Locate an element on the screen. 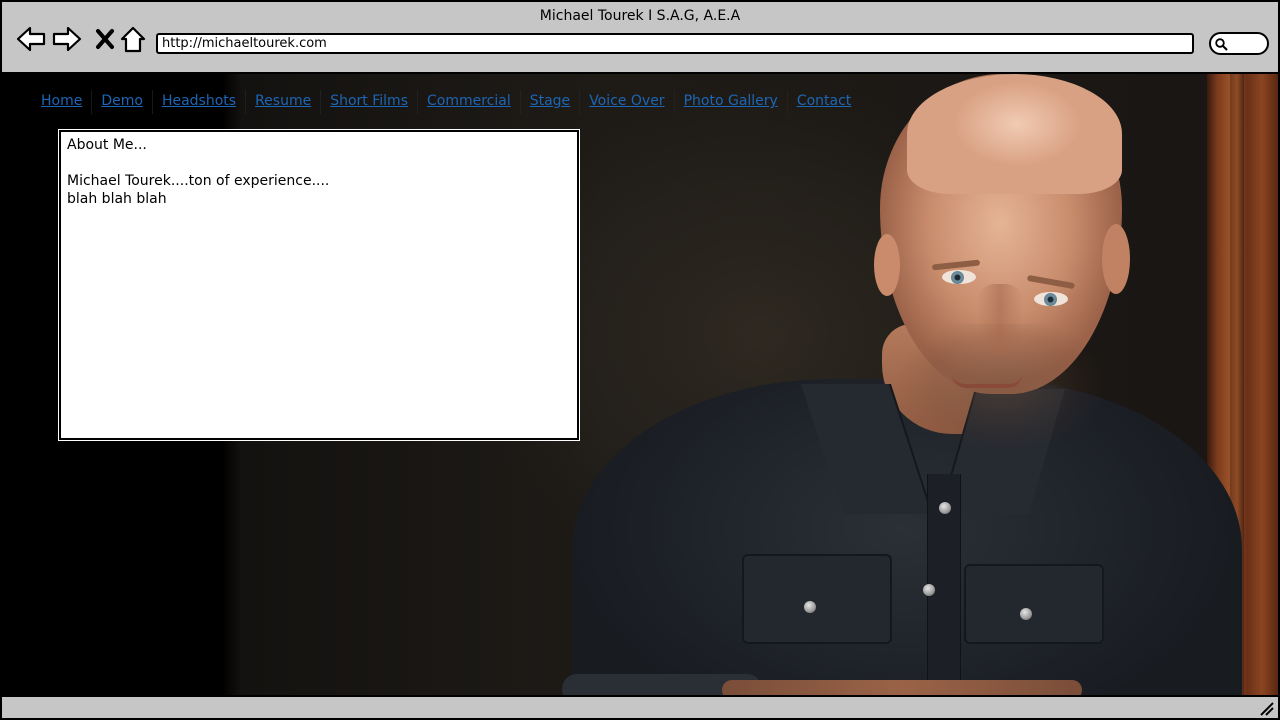  hero-photo-scalp is located at coordinates (1014, 134).